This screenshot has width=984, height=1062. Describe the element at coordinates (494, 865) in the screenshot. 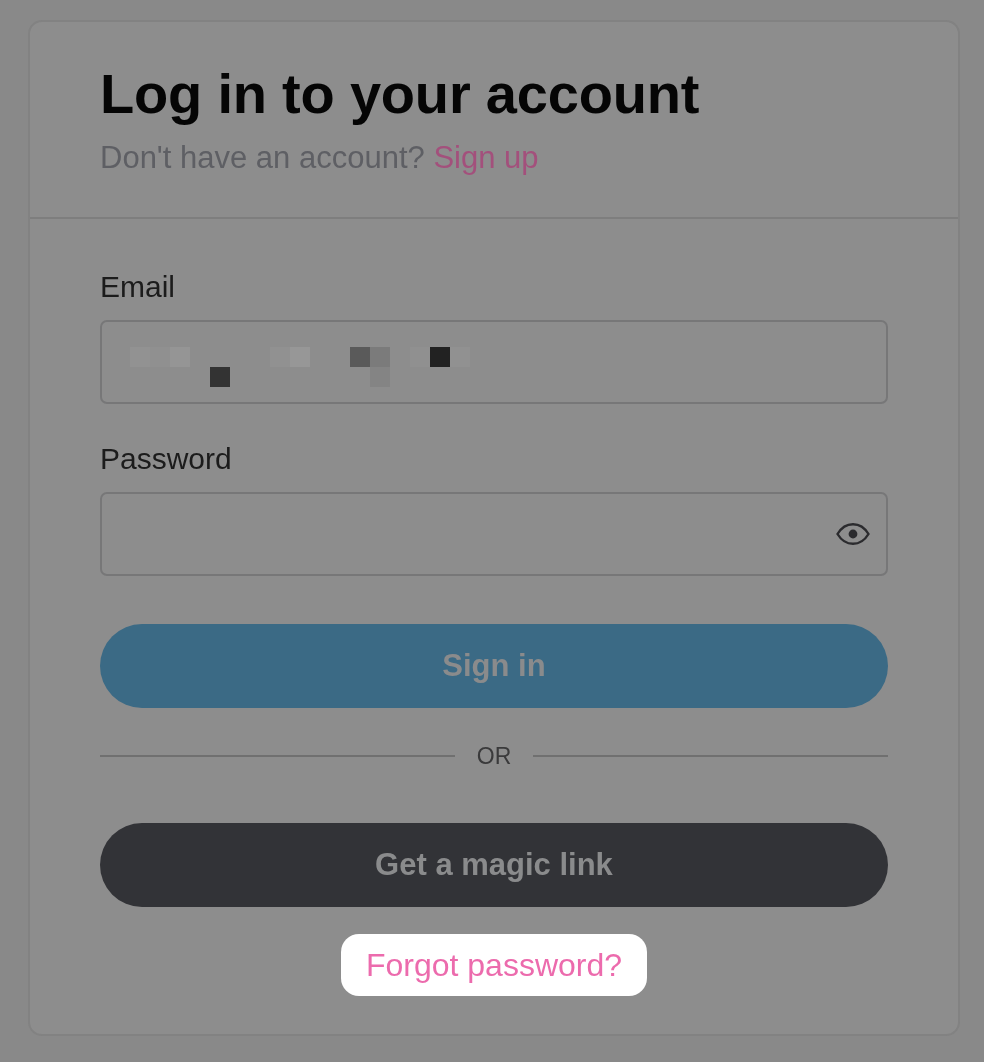

I see `magic-link-button: Get a magic link` at that location.